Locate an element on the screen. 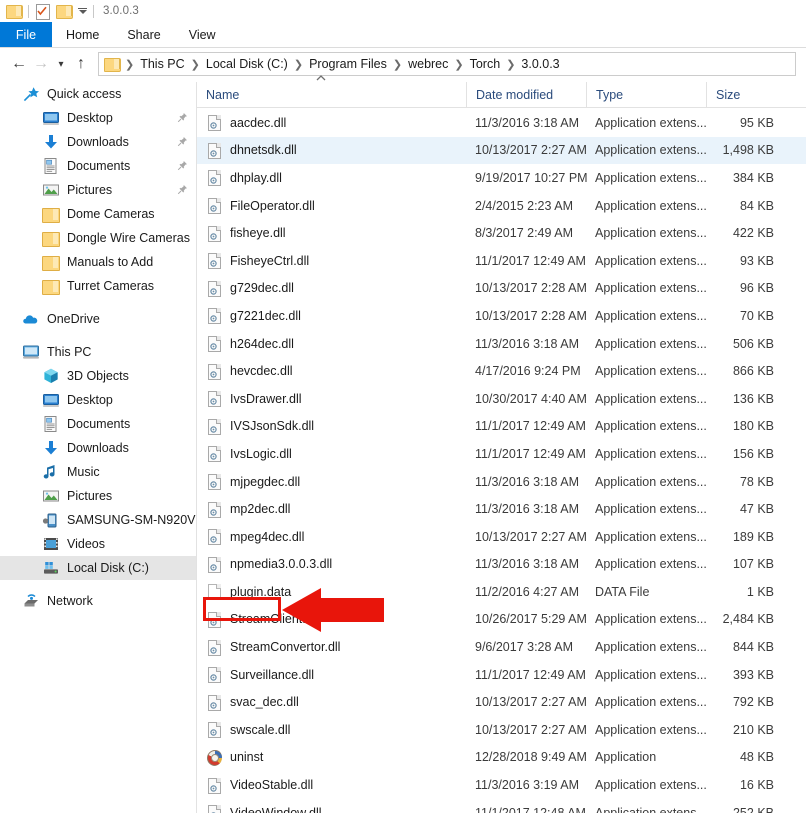 This screenshot has height=813, width=806. table-row: uninst 12/28/2018 9:49 AM Application 48 KB is located at coordinates (501, 758).